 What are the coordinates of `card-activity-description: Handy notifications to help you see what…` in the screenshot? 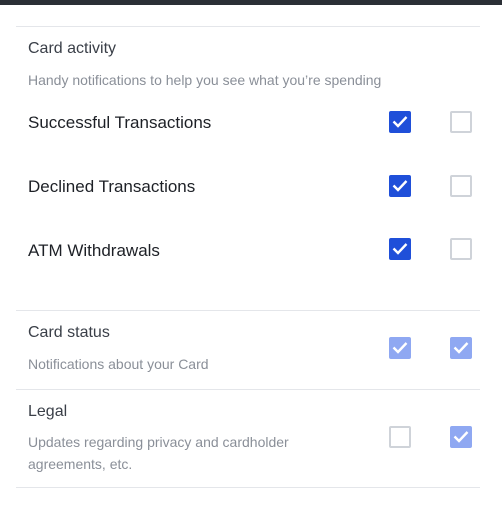 It's located at (205, 80).